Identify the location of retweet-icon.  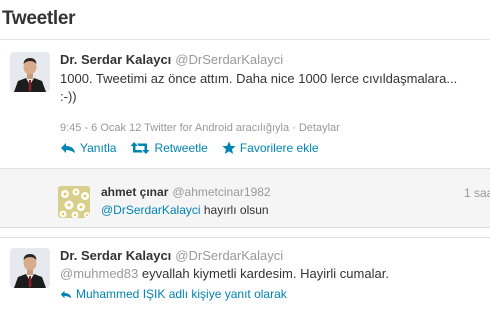
(140, 148).